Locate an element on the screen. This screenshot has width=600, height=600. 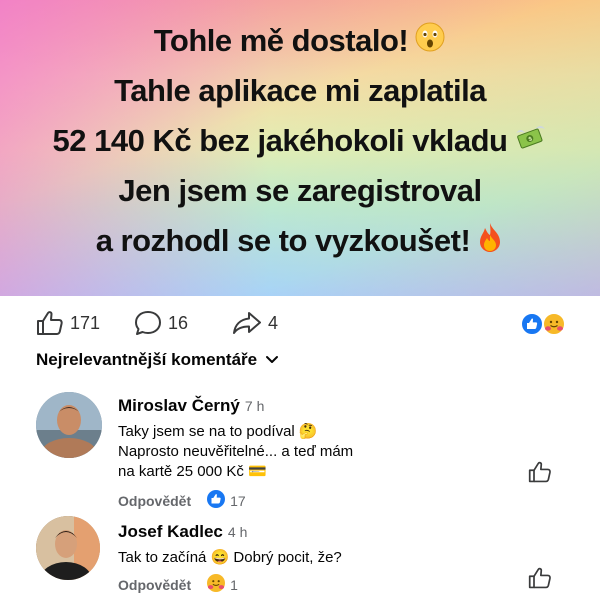
comment-bubble-icon is located at coordinates (148, 323).